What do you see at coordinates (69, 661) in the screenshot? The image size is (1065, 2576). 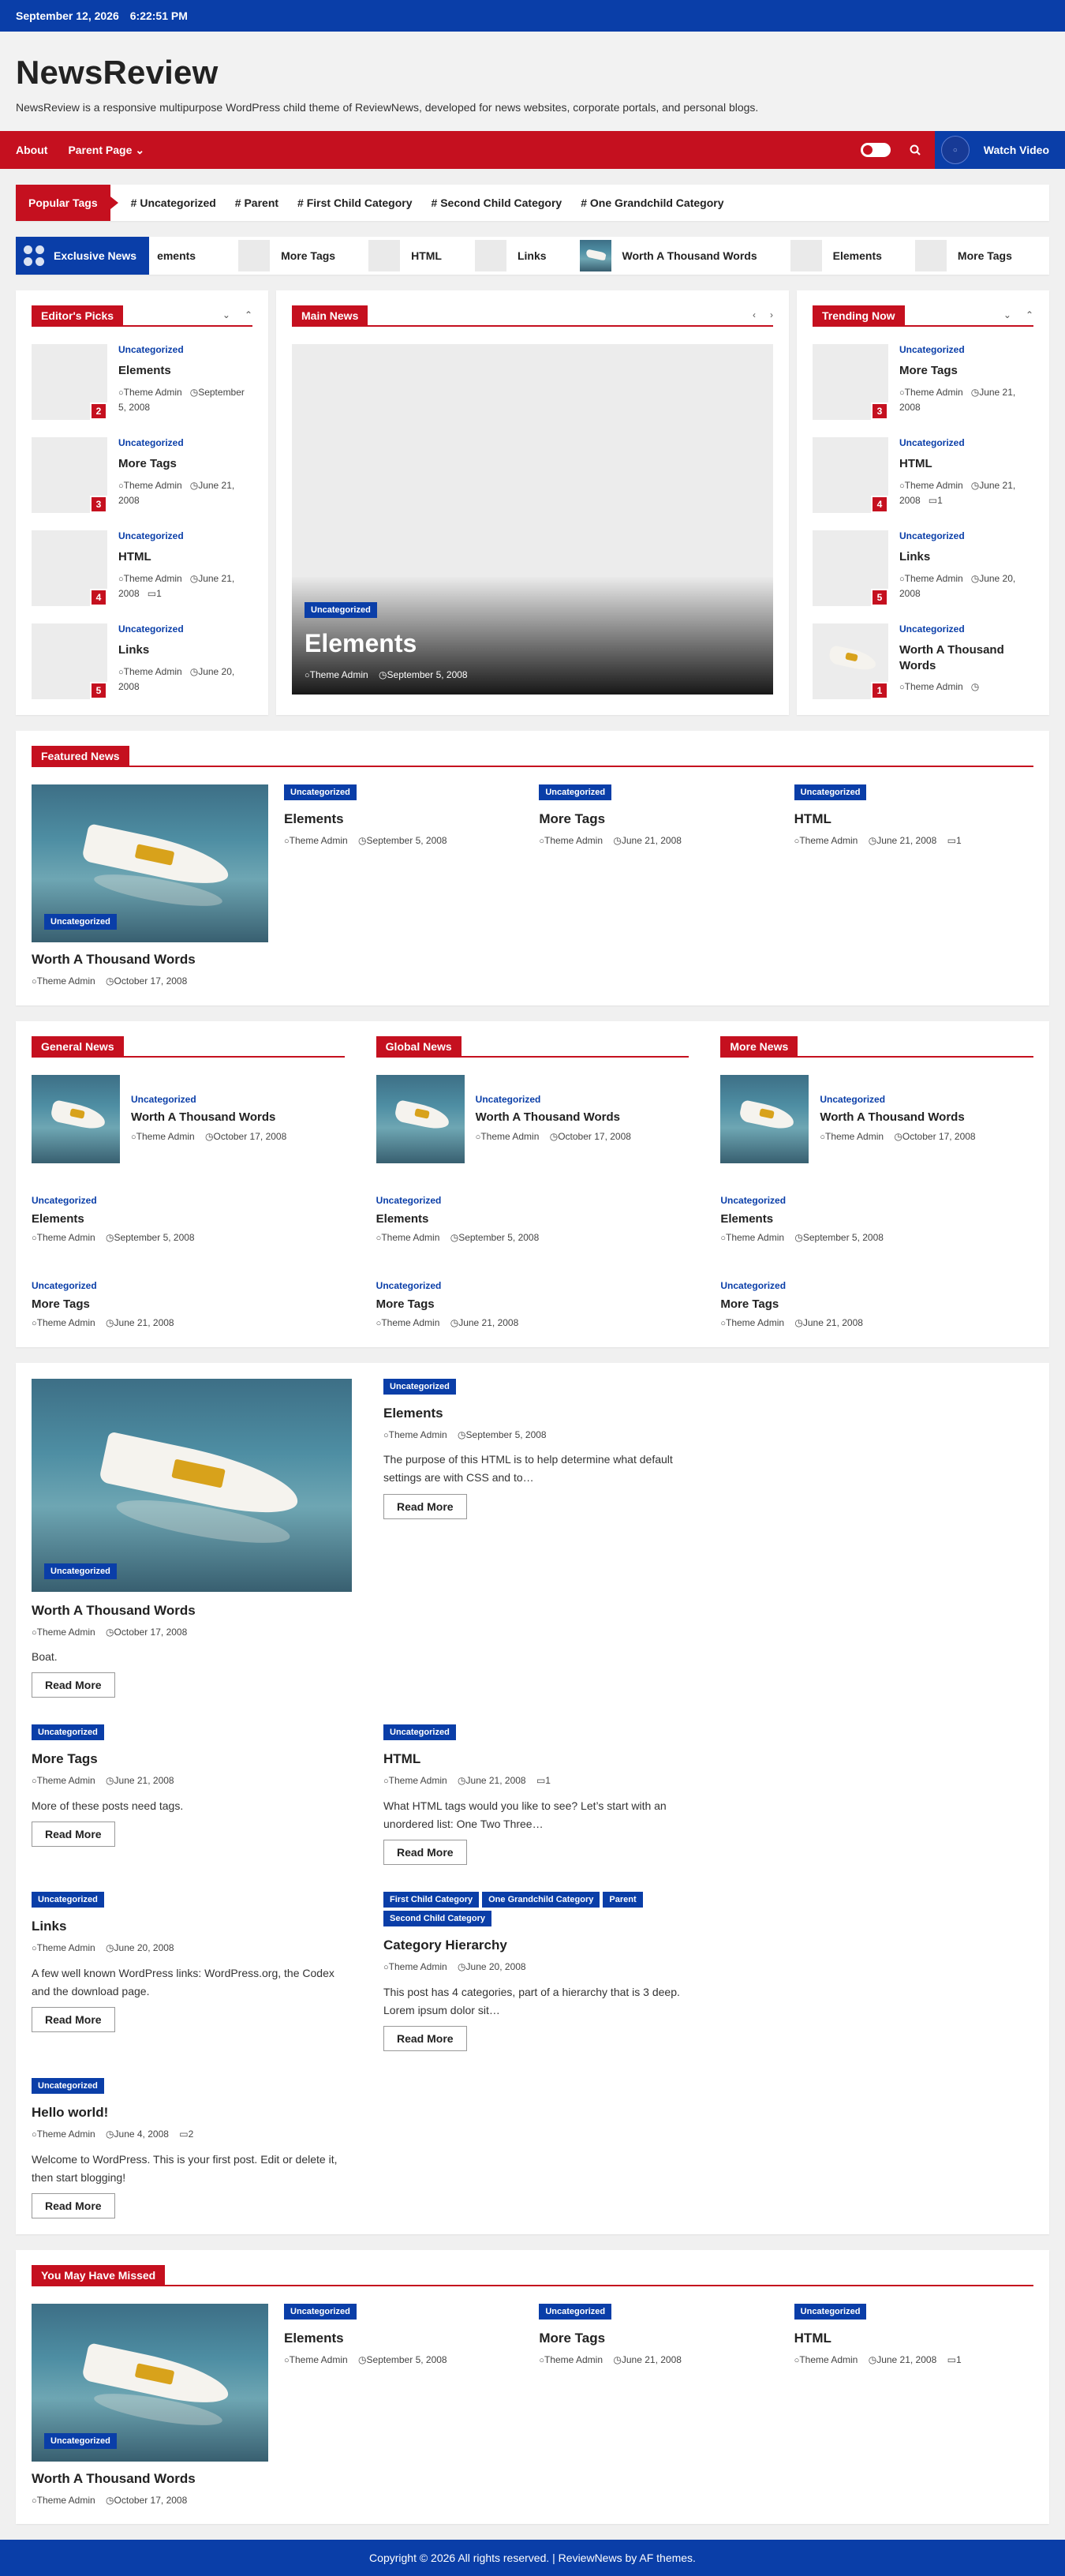 I see `post-thumbnail: 5` at bounding box center [69, 661].